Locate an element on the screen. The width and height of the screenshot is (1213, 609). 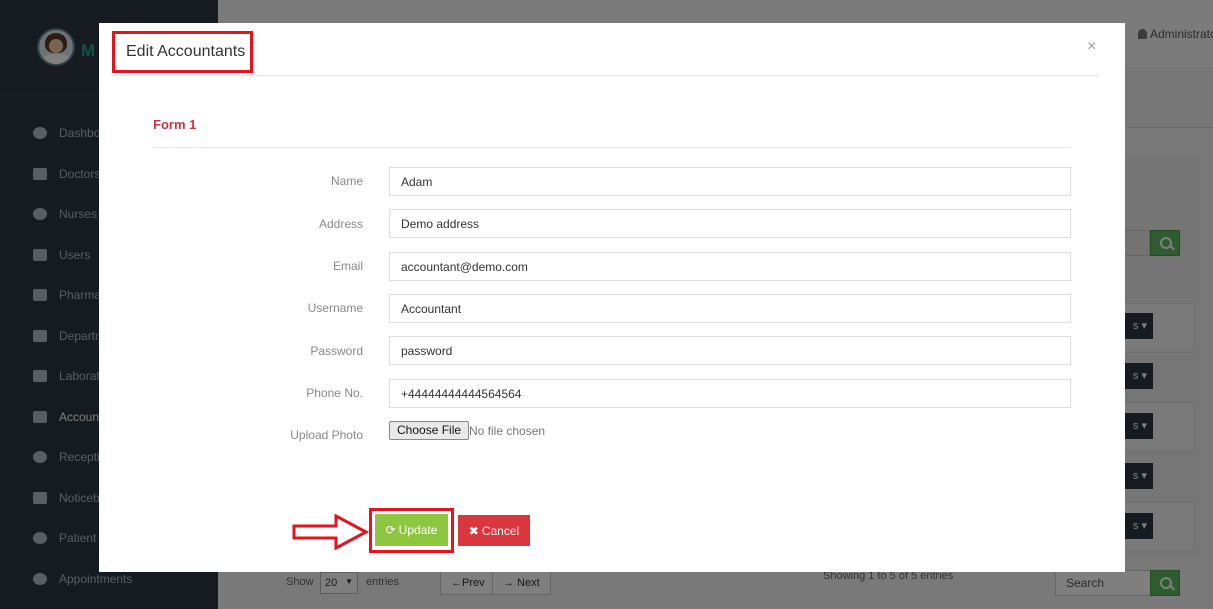
address-label: Address is located at coordinates (340, 224).